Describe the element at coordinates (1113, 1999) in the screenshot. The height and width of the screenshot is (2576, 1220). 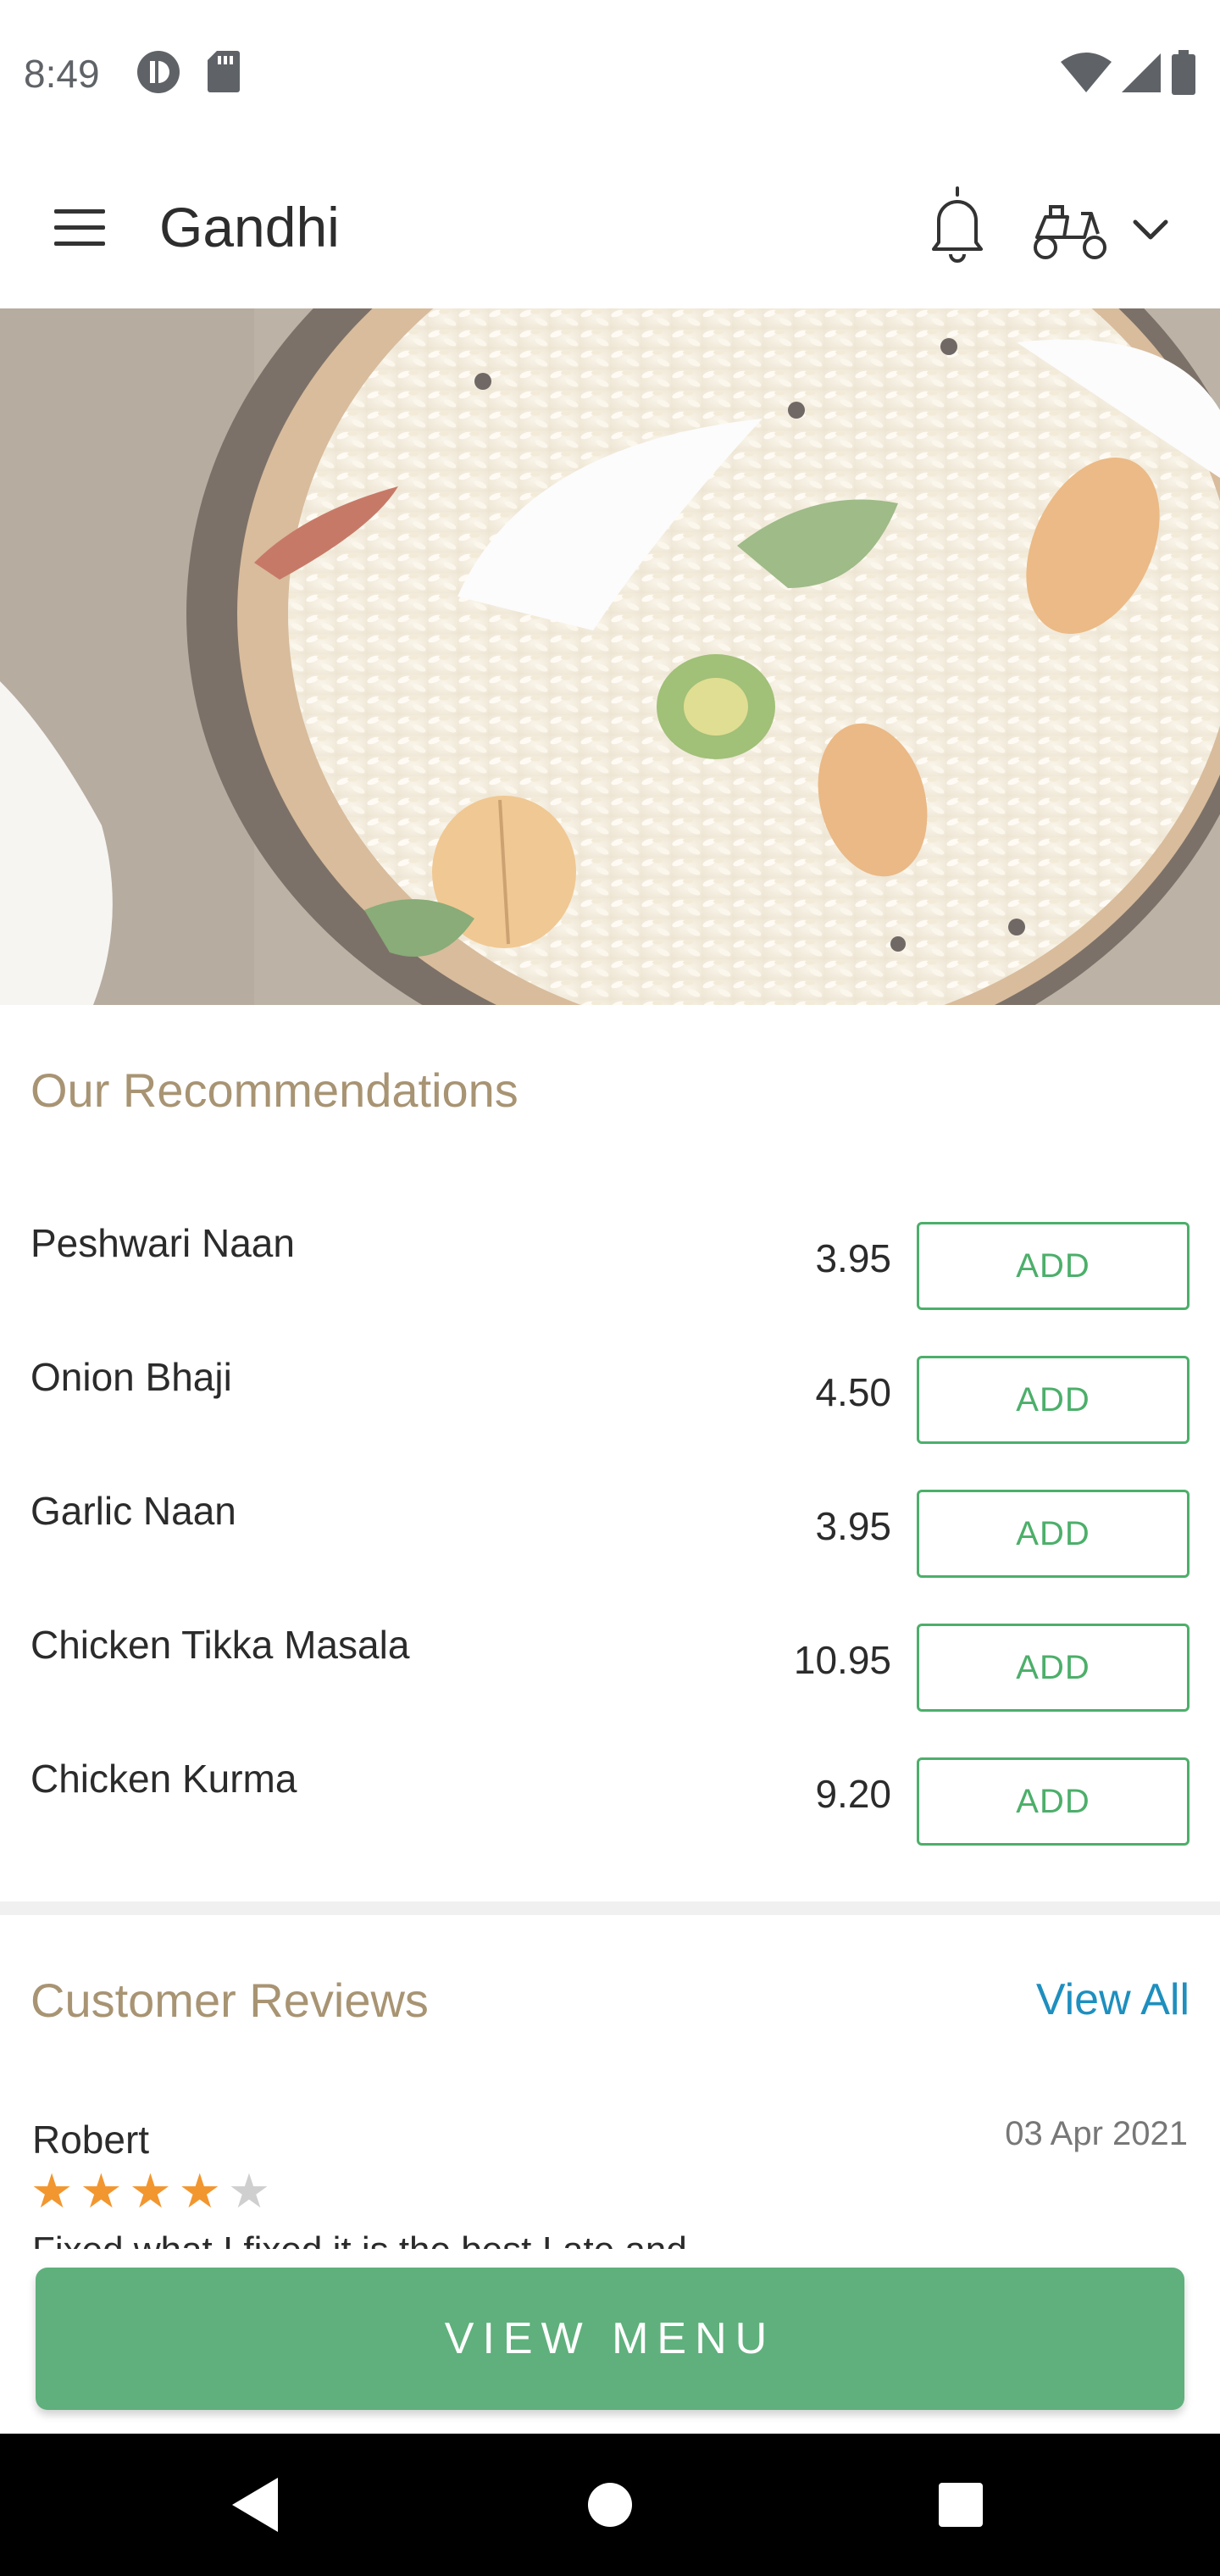
I see `view-all-reviews-link: View All` at that location.